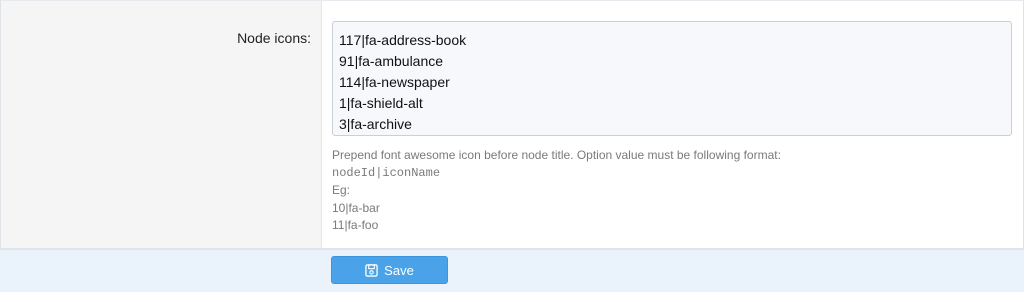 The image size is (1024, 292). What do you see at coordinates (355, 225) in the screenshot?
I see `help-example-2: 11|fa-foo` at bounding box center [355, 225].